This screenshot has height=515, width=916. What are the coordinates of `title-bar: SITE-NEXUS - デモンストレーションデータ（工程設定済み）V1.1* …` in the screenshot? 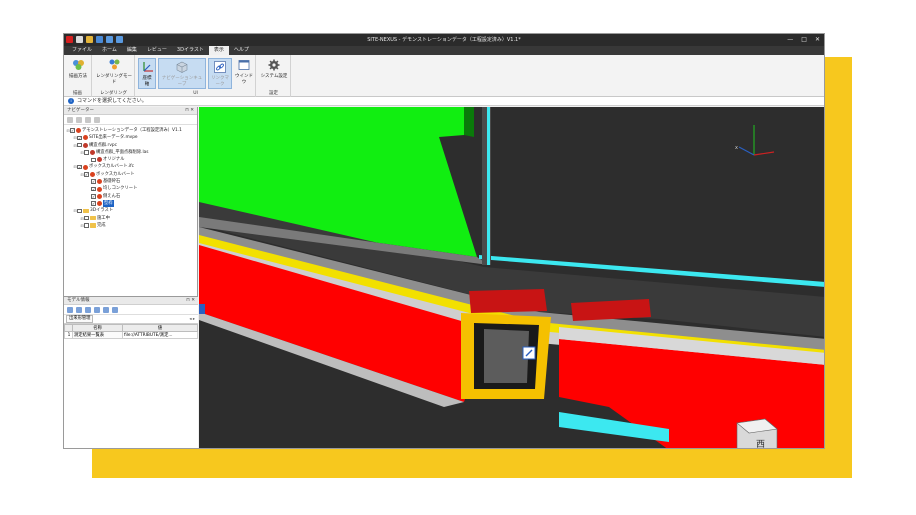 It's located at (444, 40).